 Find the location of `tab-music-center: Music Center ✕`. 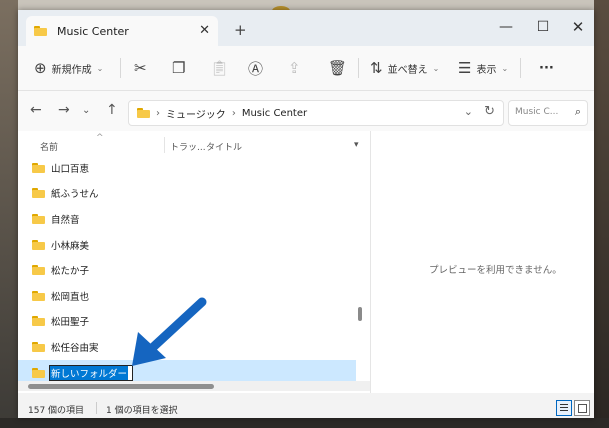

tab-music-center: Music Center ✕ is located at coordinates (122, 31).